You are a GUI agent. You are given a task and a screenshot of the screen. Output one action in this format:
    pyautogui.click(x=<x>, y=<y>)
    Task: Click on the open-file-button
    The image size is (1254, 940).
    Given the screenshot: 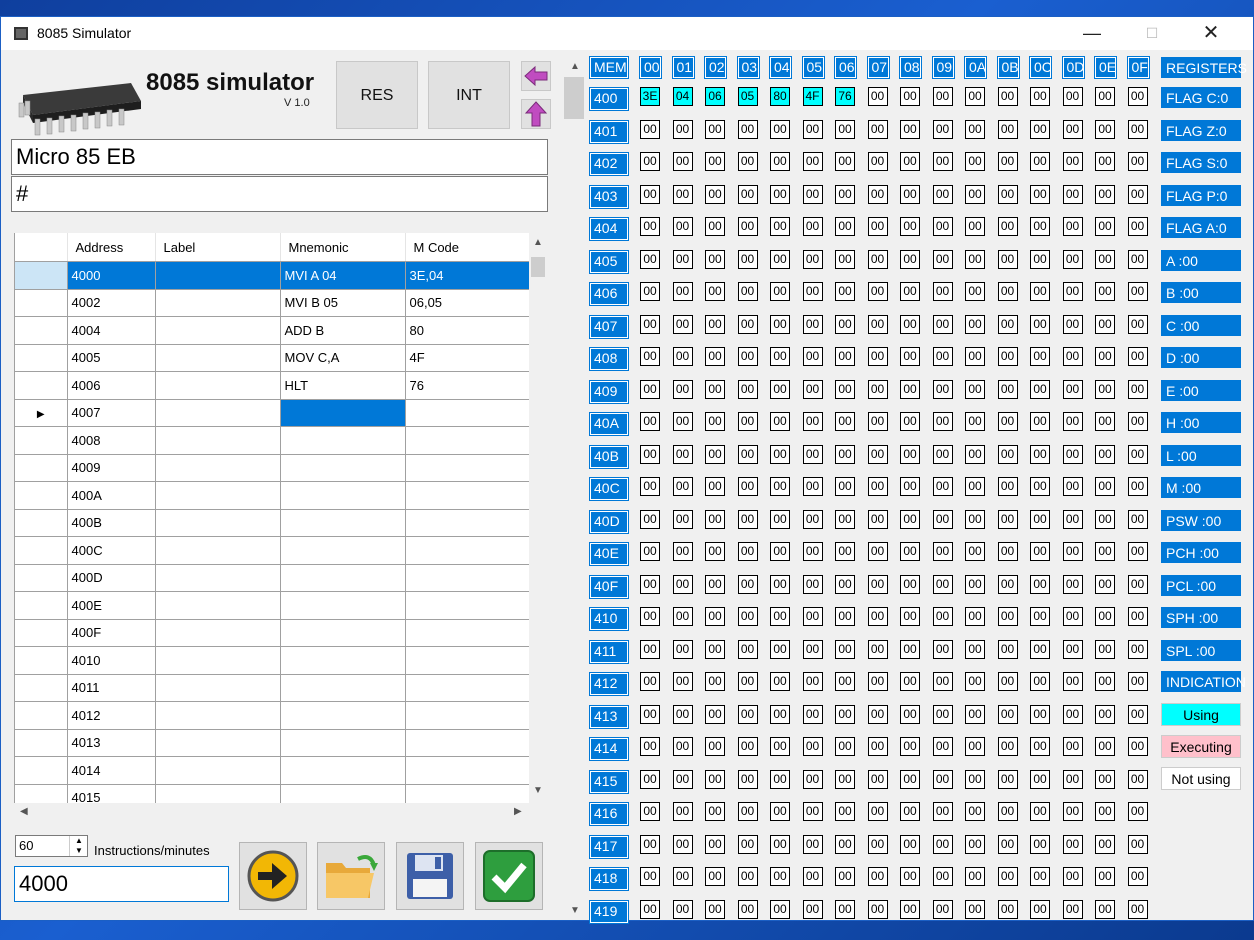 What is the action you would take?
    pyautogui.click(x=351, y=876)
    